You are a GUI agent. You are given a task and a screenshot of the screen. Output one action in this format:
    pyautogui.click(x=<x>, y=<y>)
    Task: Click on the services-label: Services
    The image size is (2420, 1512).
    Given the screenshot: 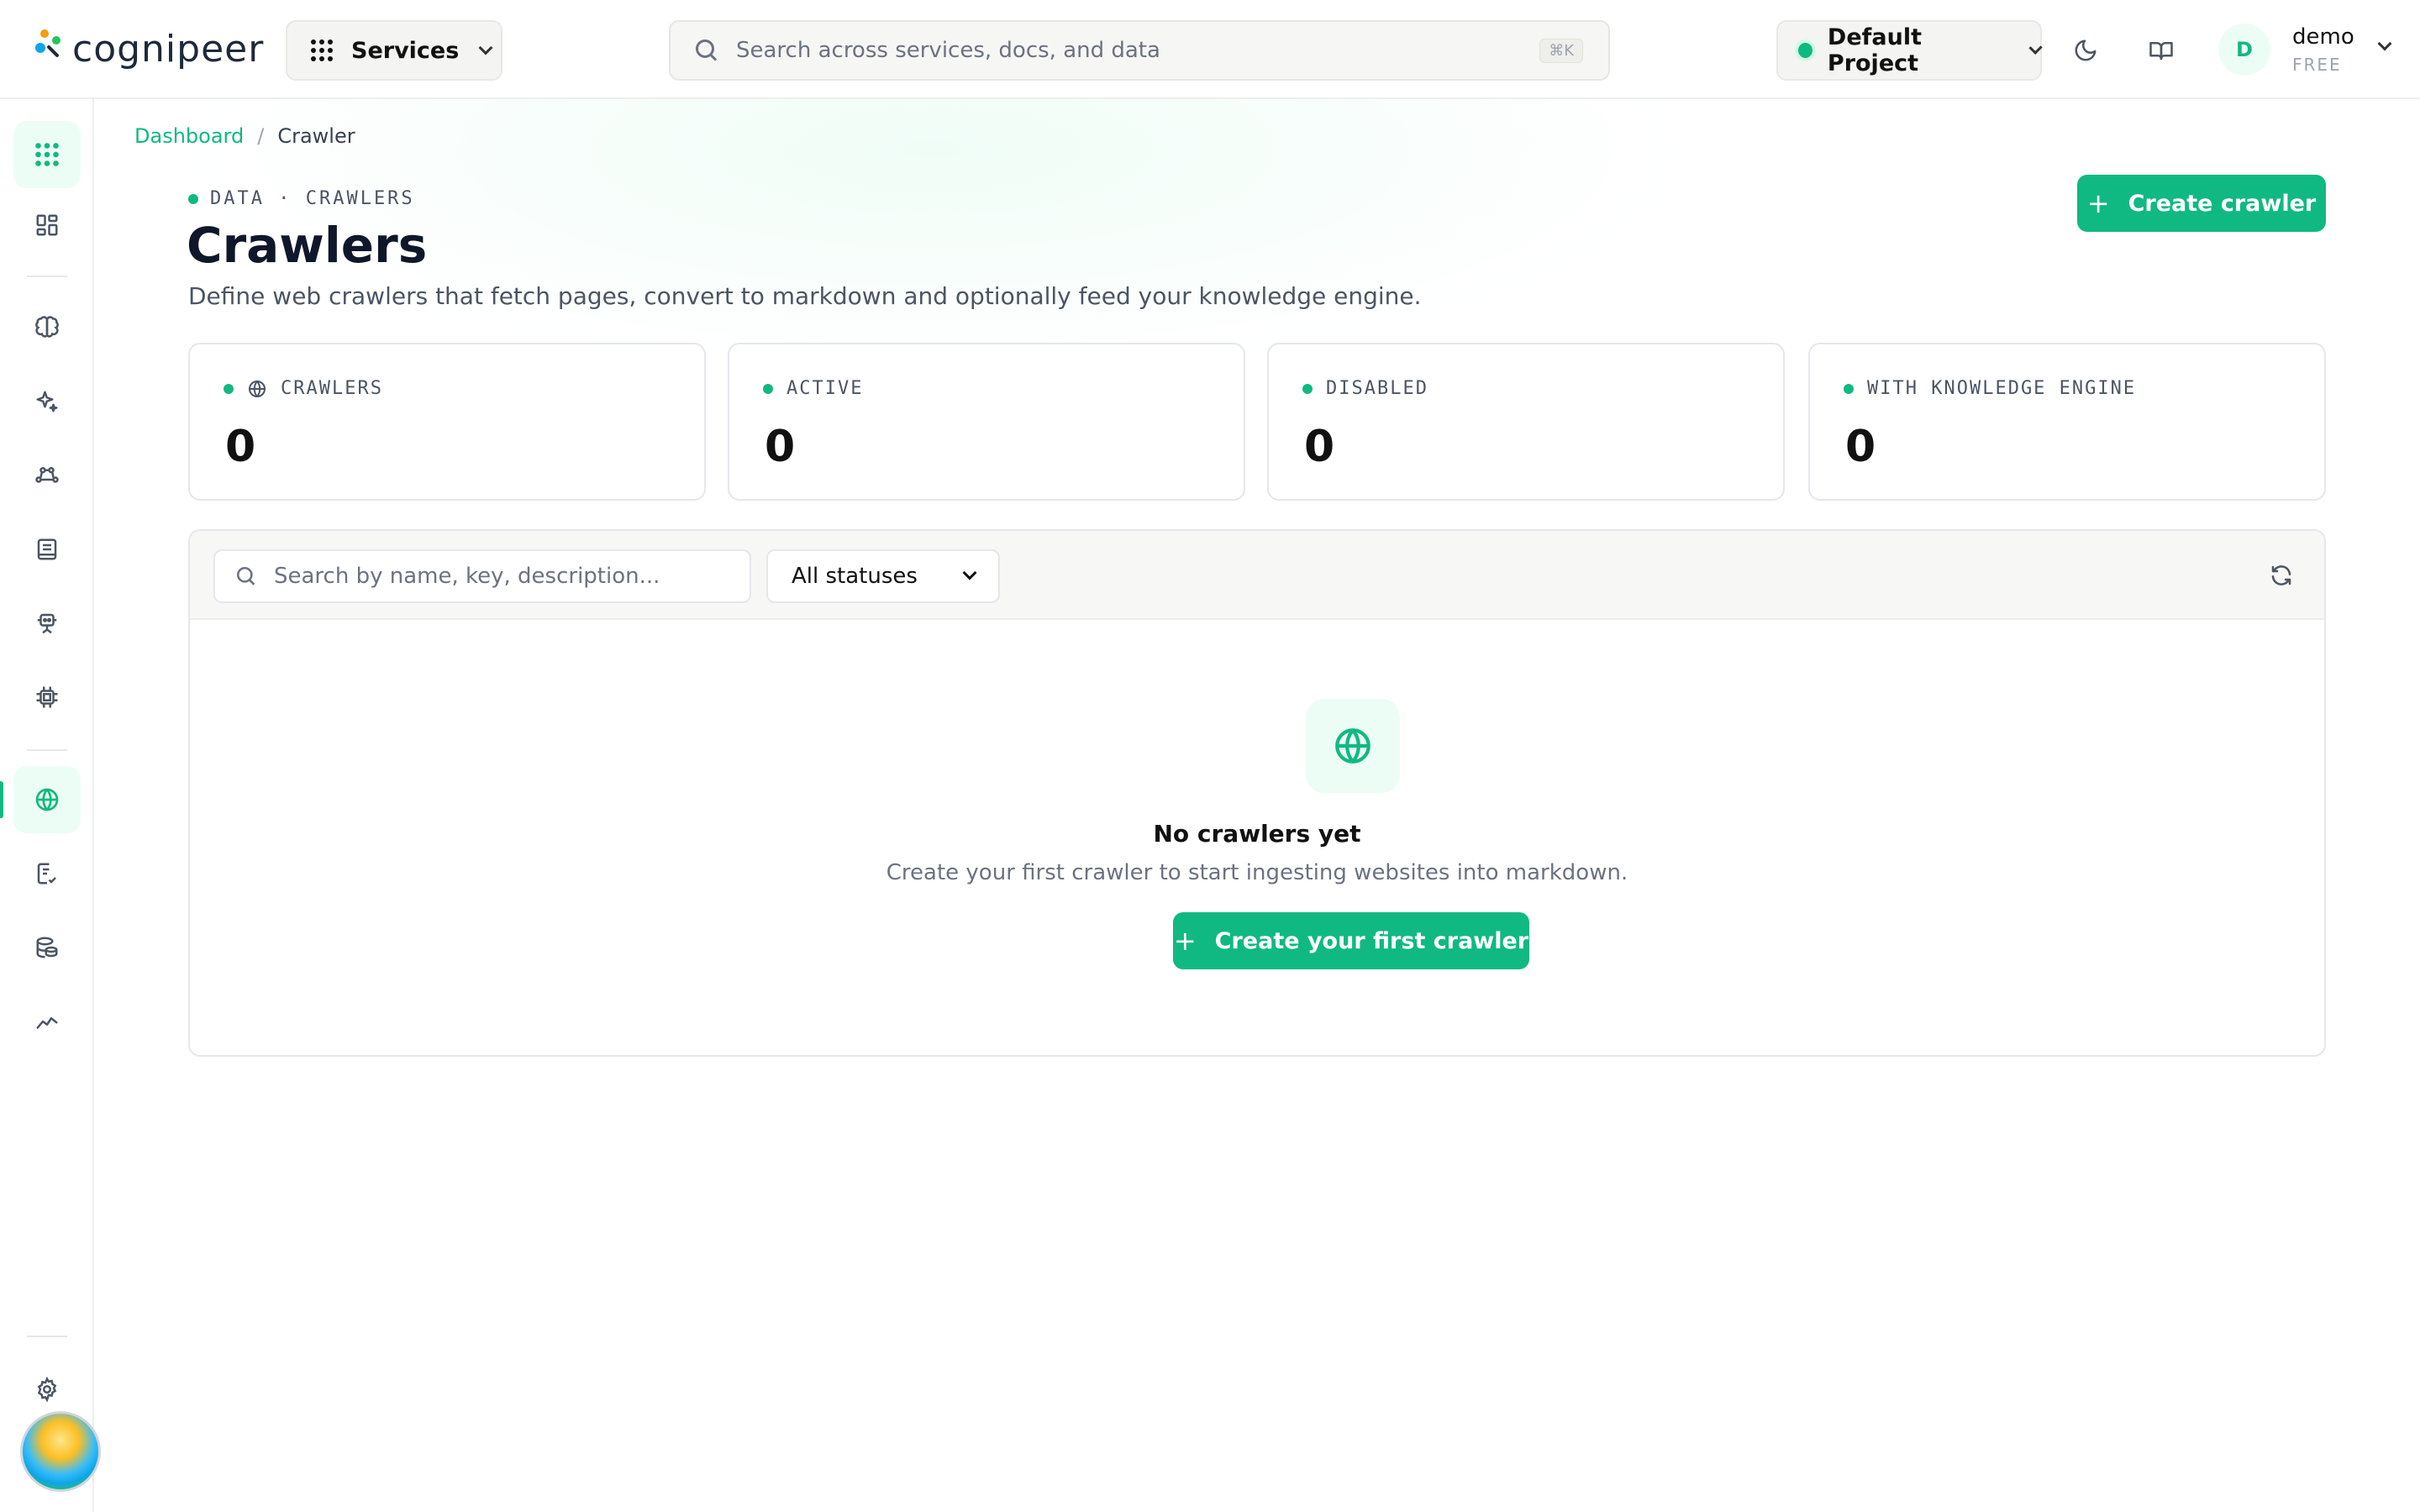 What is the action you would take?
    pyautogui.click(x=405, y=50)
    